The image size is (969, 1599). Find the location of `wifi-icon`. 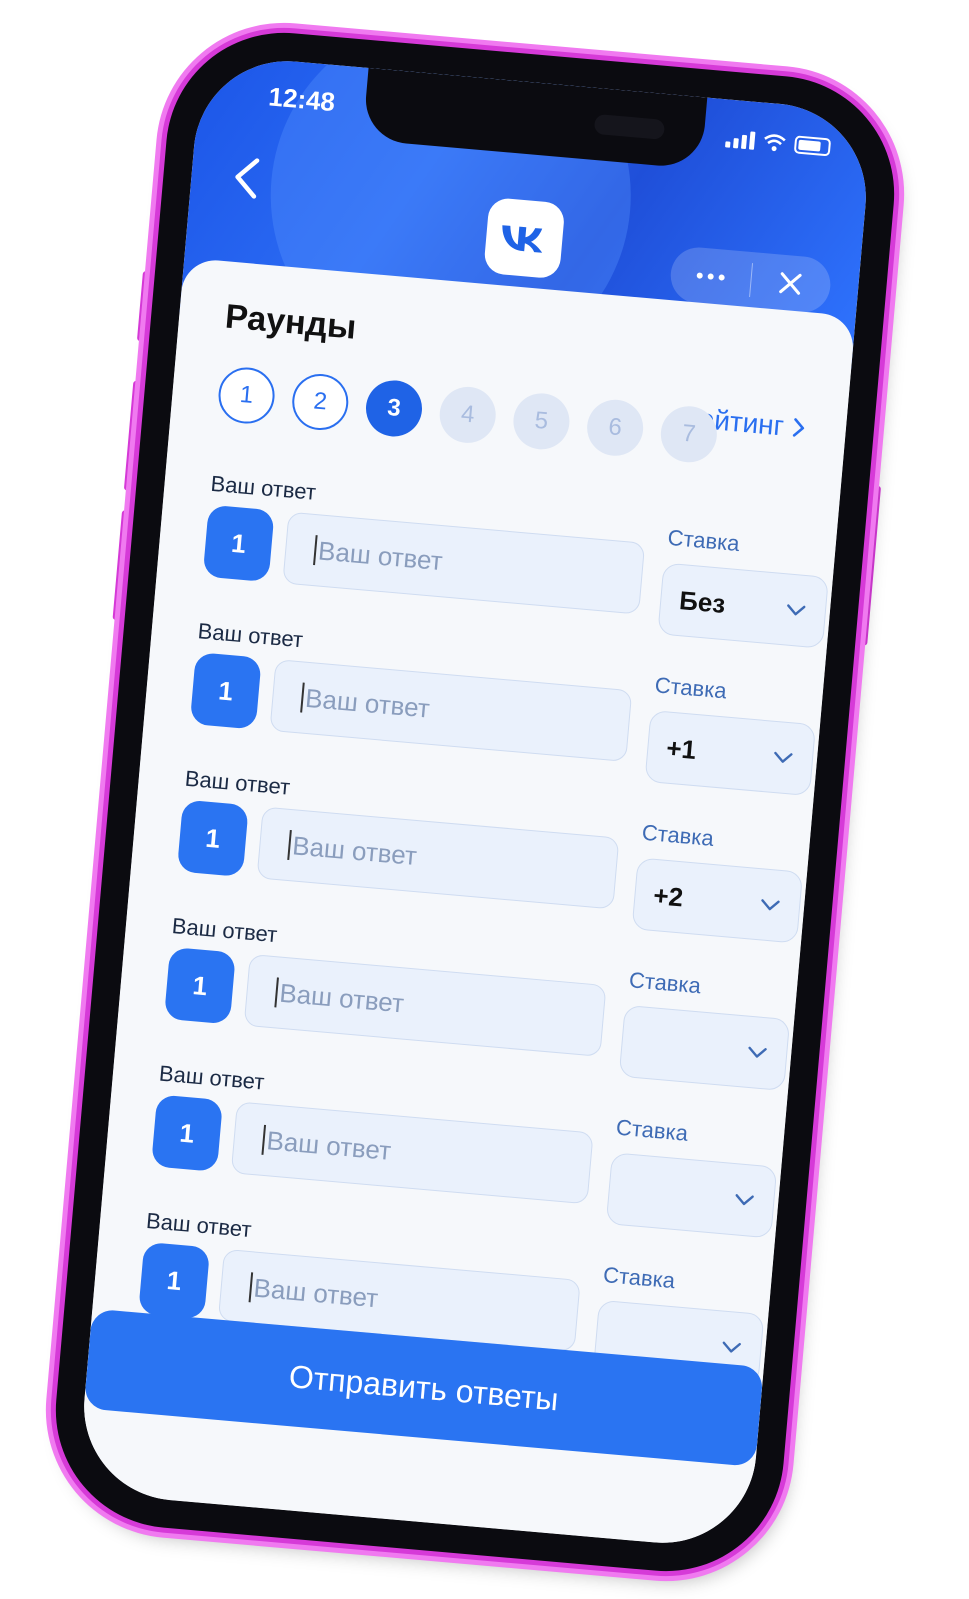

wifi-icon is located at coordinates (775, 143).